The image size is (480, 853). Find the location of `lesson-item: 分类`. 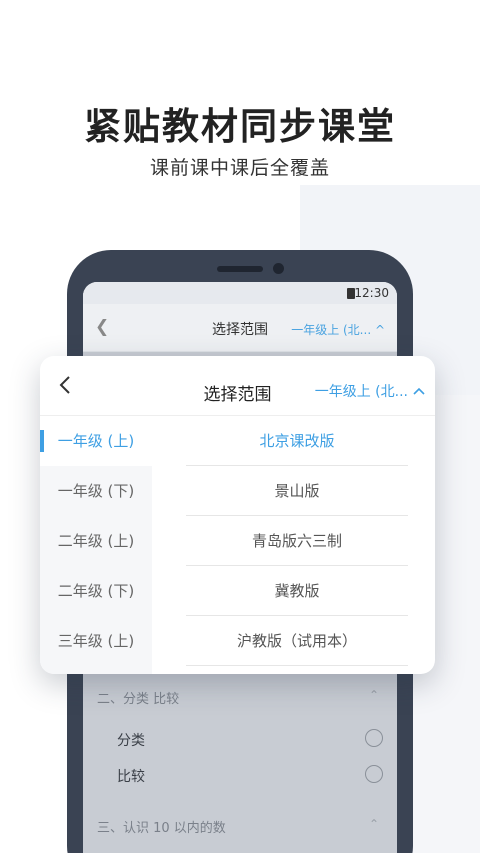

lesson-item: 分类 is located at coordinates (131, 740).